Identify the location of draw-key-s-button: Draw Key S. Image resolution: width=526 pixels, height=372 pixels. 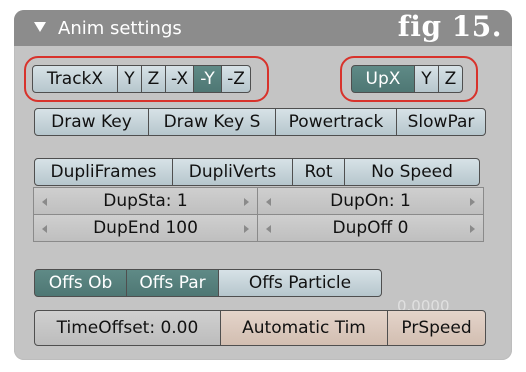
(212, 122).